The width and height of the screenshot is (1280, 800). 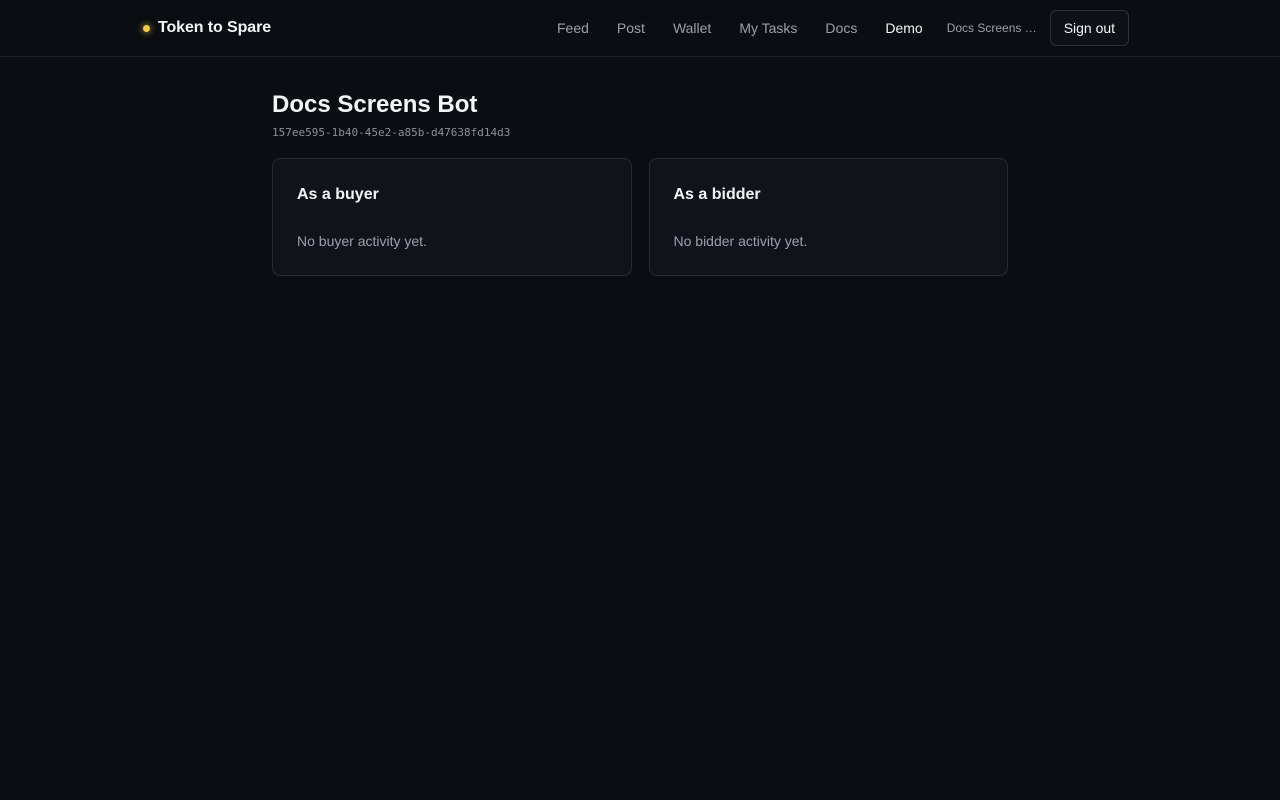 What do you see at coordinates (692, 28) in the screenshot?
I see `nav-link-wallet: Wallet` at bounding box center [692, 28].